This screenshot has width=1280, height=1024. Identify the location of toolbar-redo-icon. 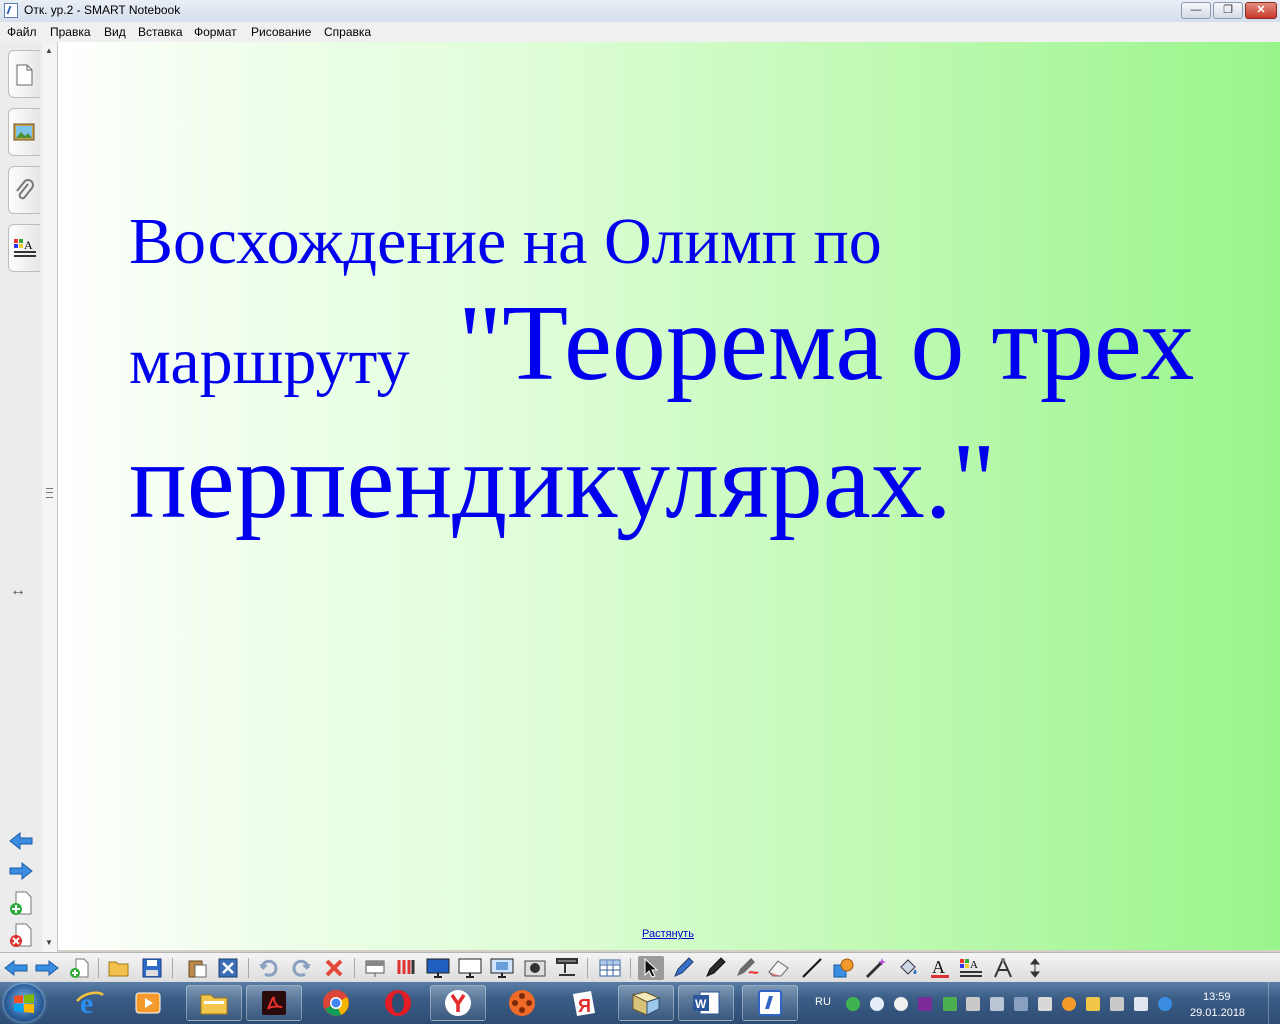
(301, 968).